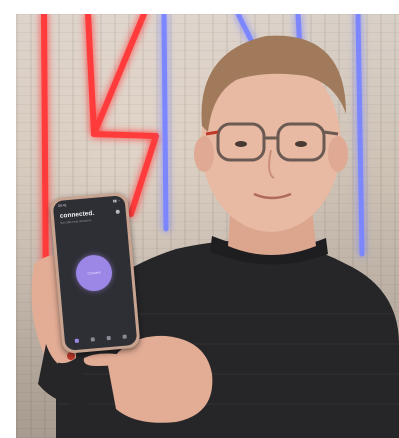  What do you see at coordinates (117, 211) in the screenshot?
I see `menu-icon` at bounding box center [117, 211].